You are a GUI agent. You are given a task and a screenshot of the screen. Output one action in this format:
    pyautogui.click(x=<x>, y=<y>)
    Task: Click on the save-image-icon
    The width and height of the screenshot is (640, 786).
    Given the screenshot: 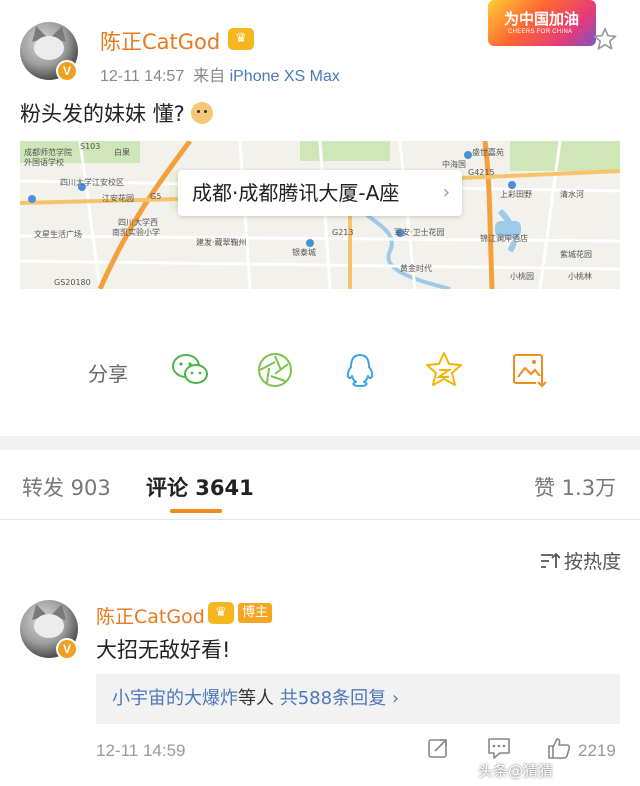 What is the action you would take?
    pyautogui.click(x=530, y=370)
    